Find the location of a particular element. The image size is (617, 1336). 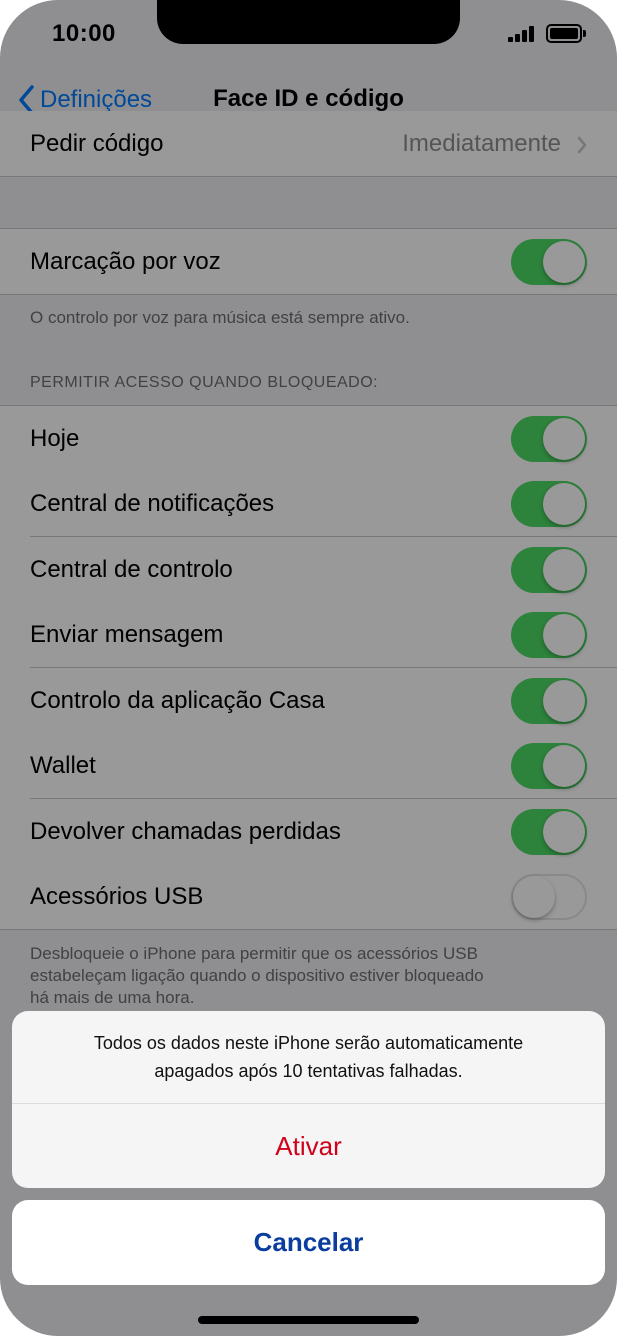

message-line: apagados após 10 tentativas falhadas. is located at coordinates (308, 1071).